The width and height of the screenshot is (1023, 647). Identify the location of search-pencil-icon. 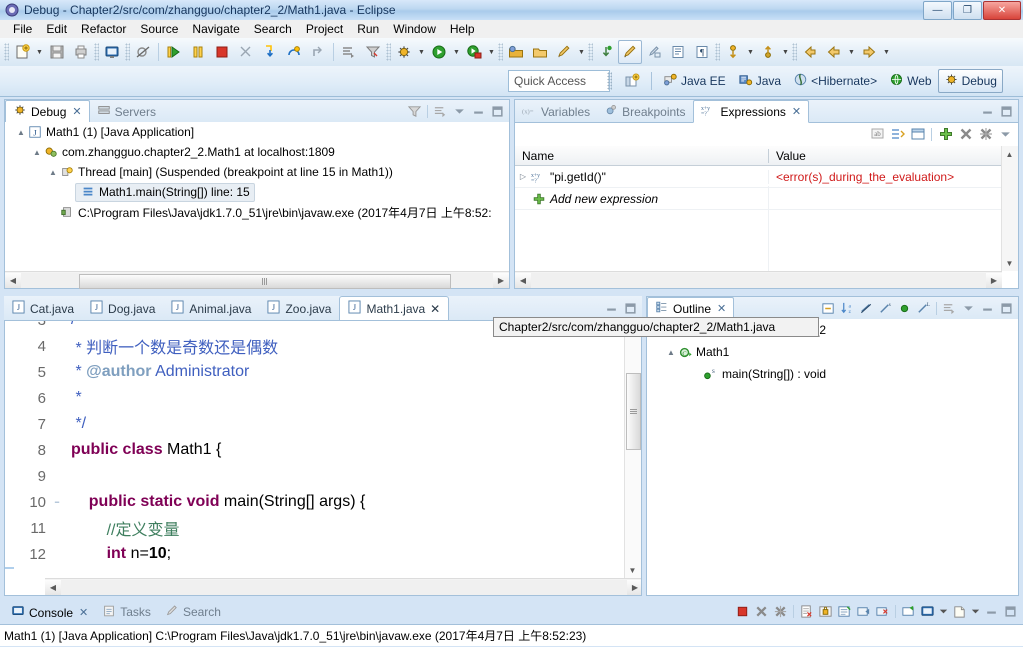
(564, 52).